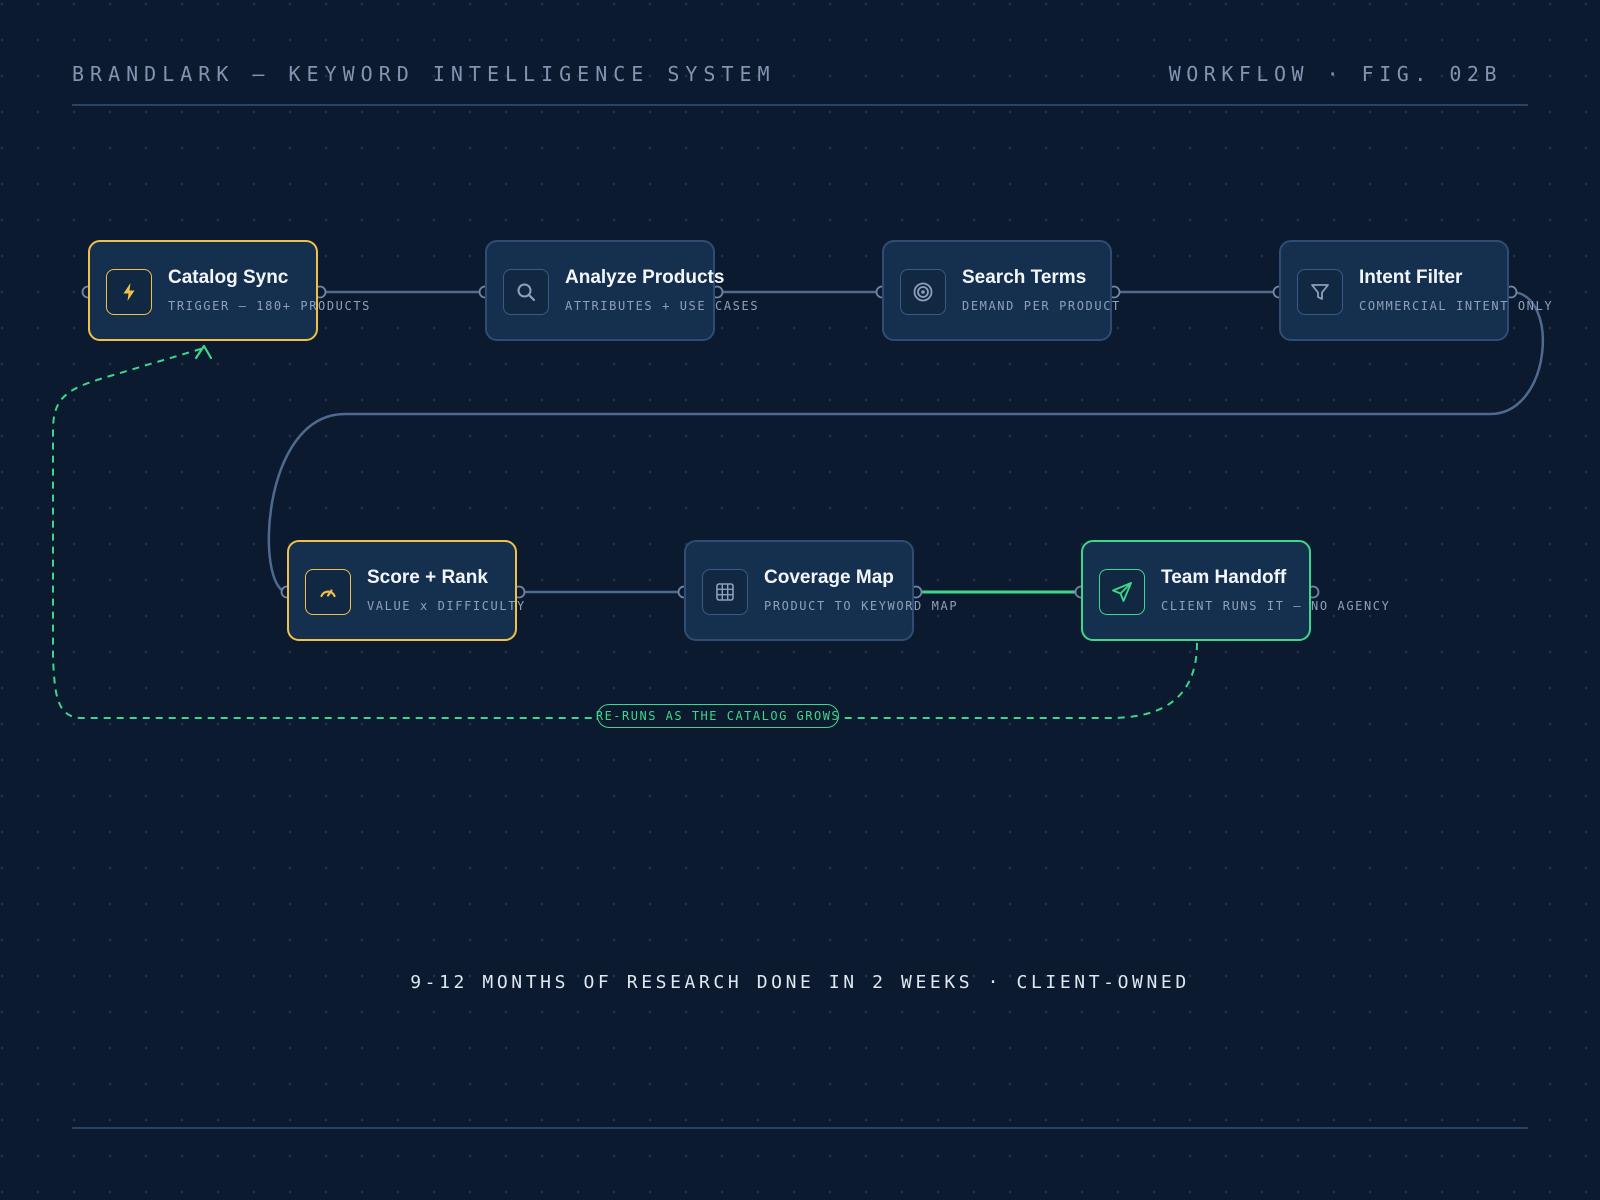 This screenshot has height=1200, width=1600. What do you see at coordinates (621, 290) in the screenshot?
I see `node-analyze-products: Analyze Products ATTRIBUTES + USE CASES` at bounding box center [621, 290].